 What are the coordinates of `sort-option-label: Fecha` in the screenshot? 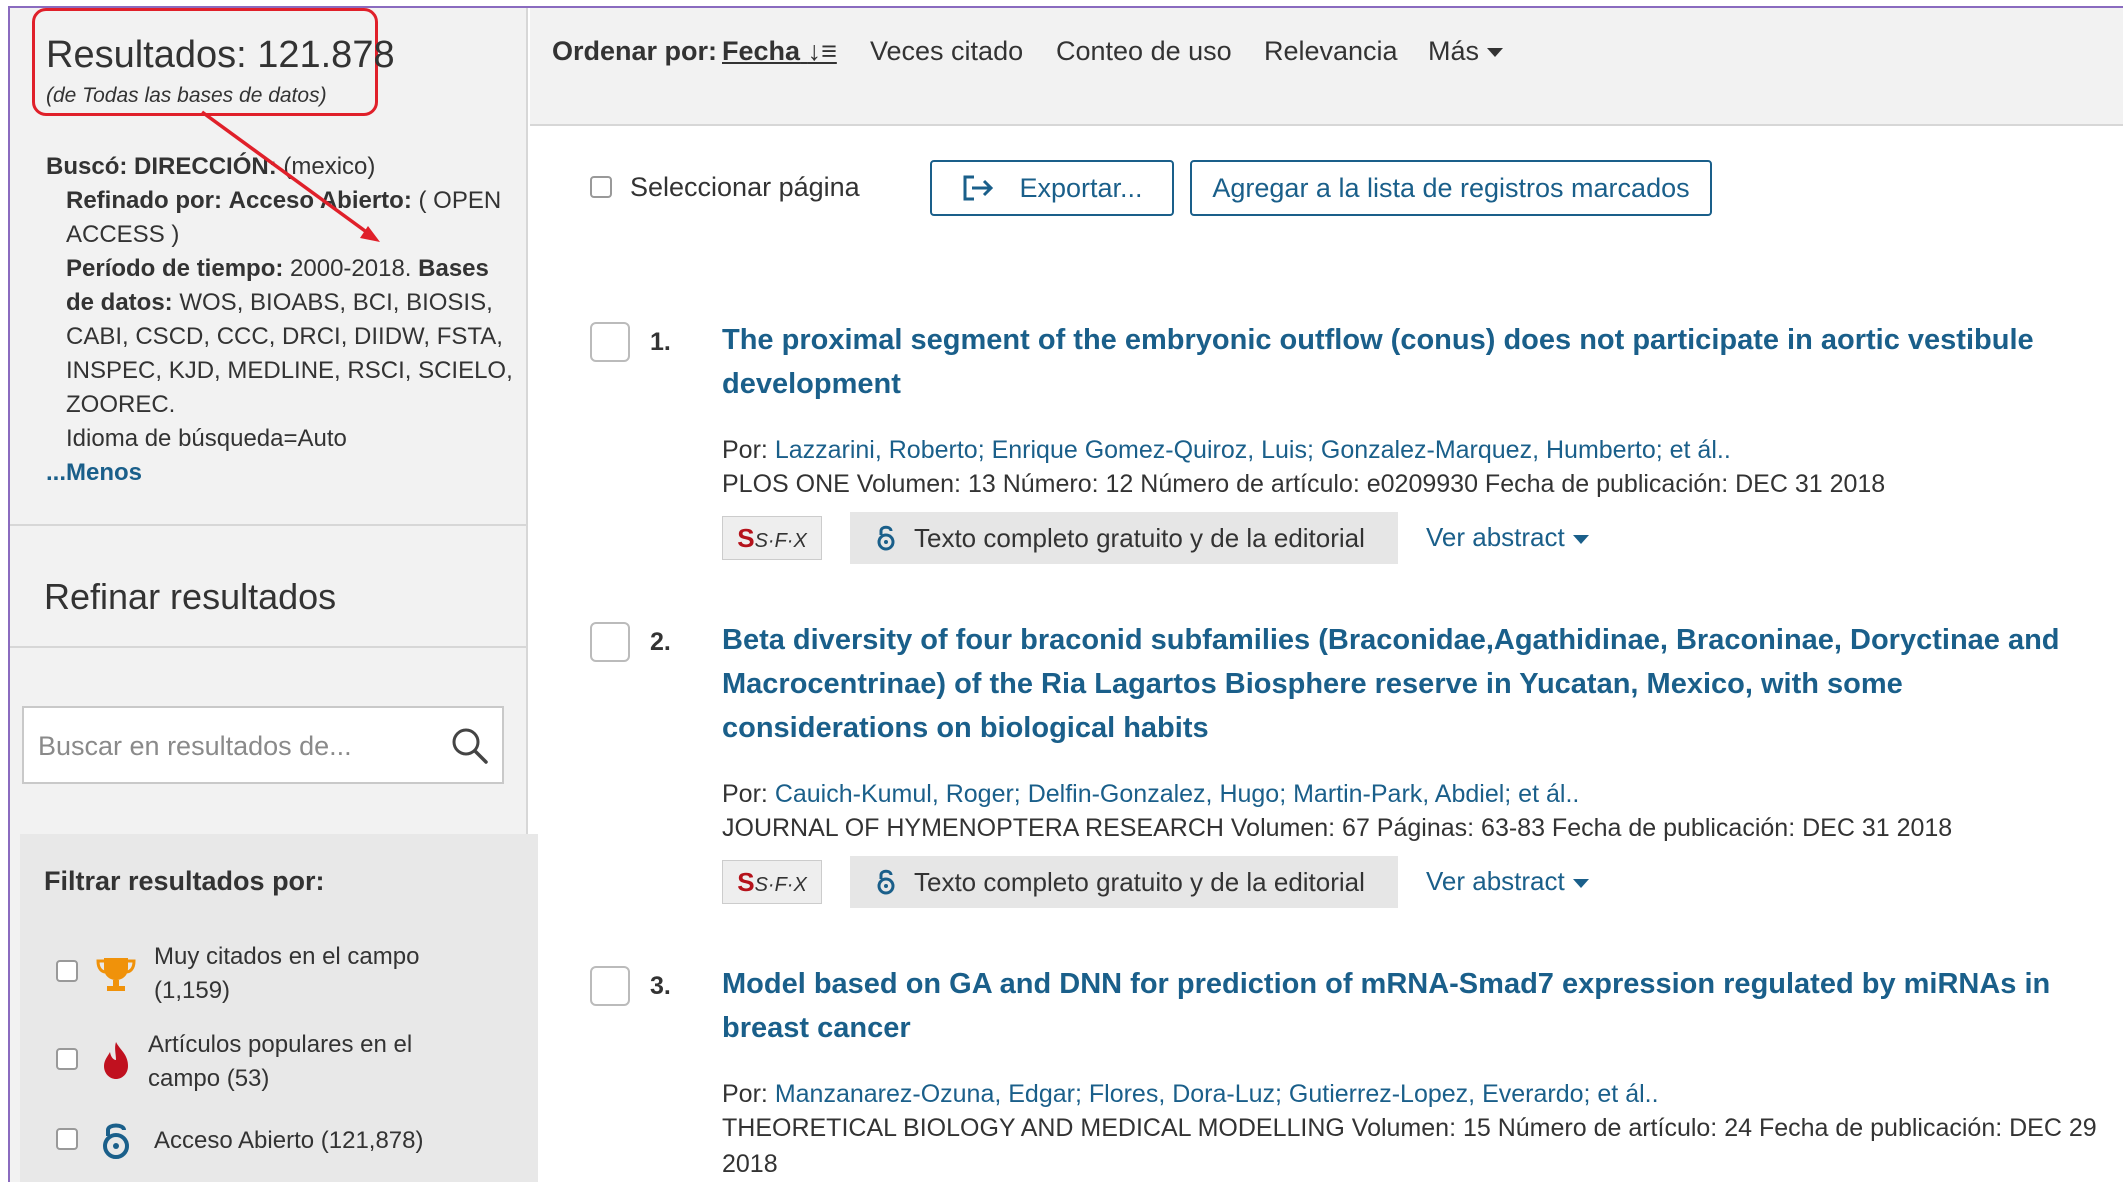 It's located at (761, 51).